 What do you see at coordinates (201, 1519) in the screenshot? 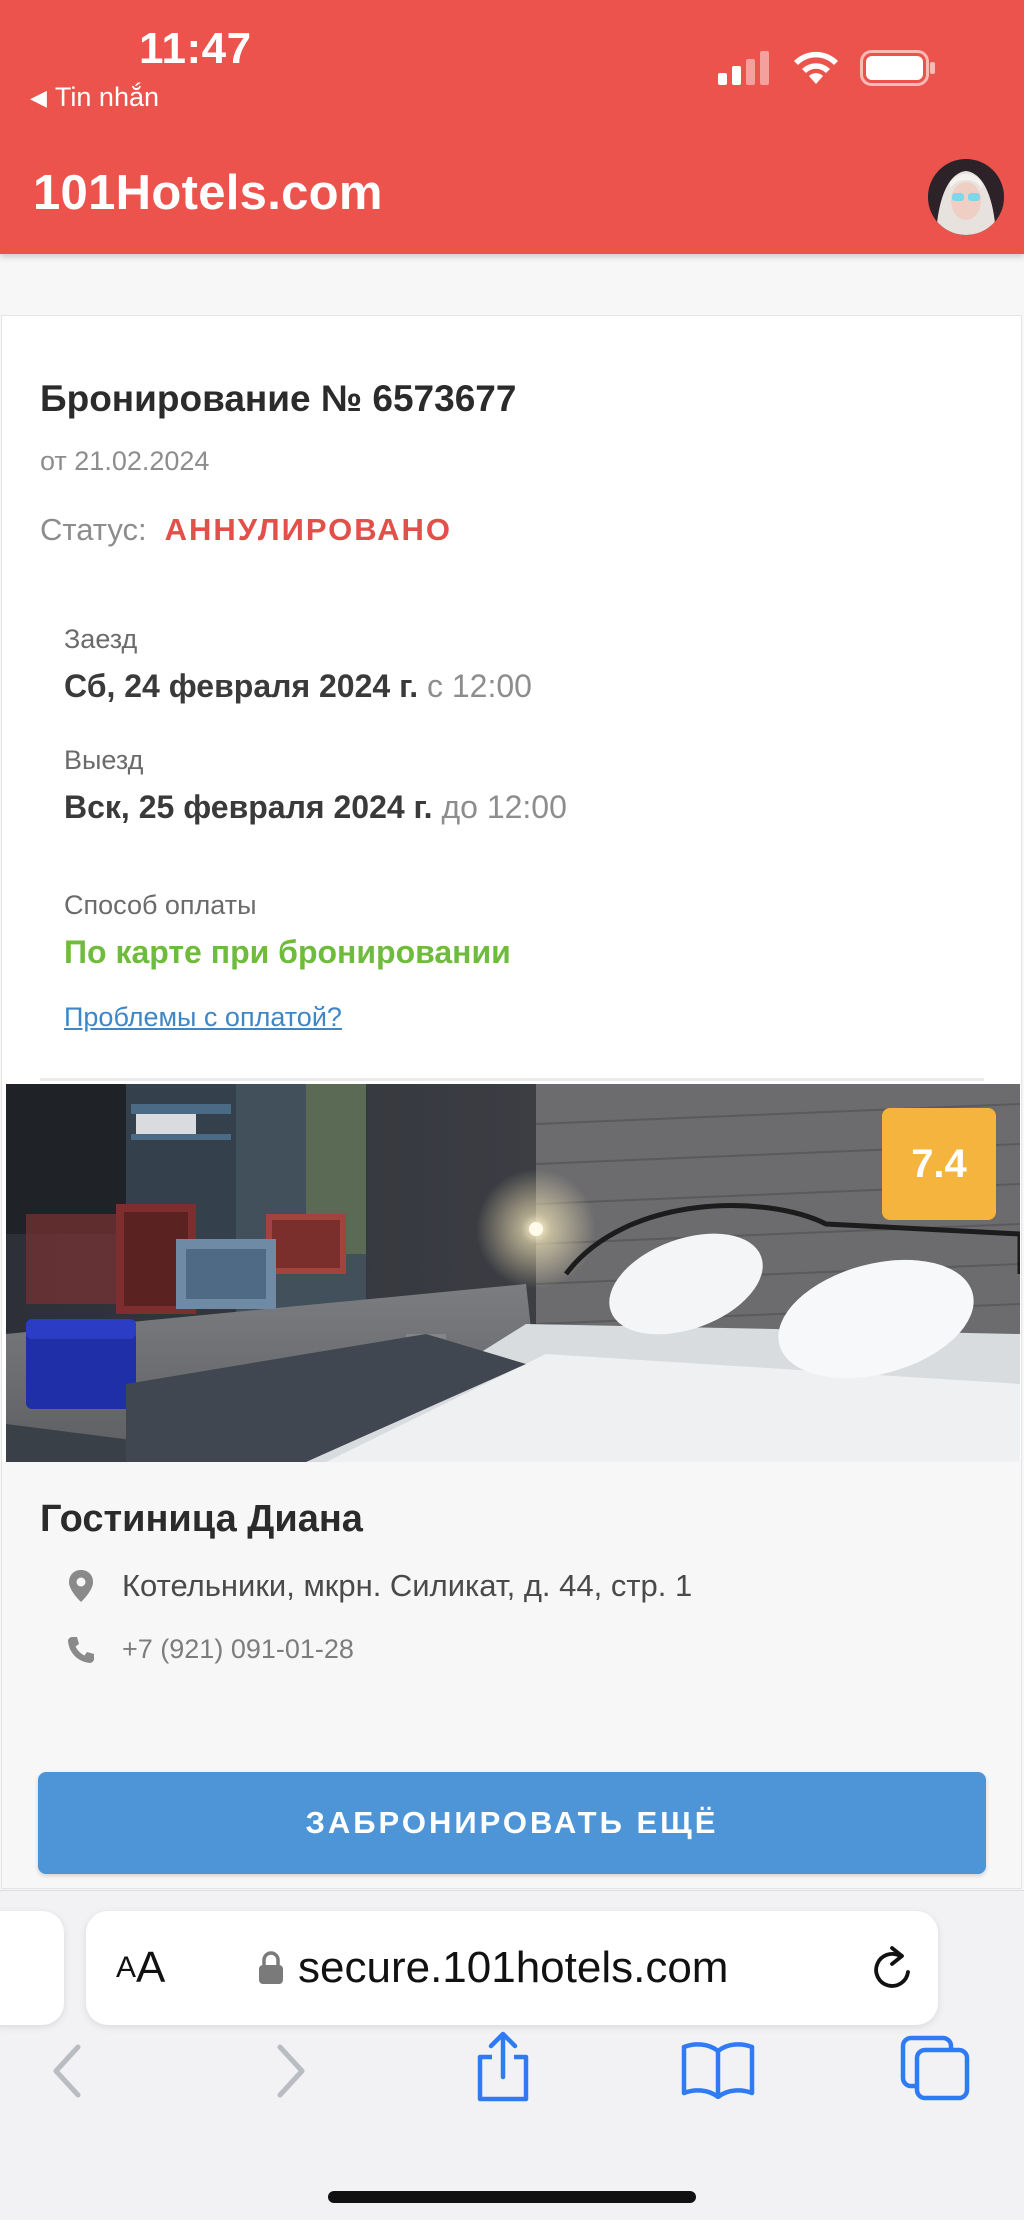
I see `hotel-name: Гостиница Диана` at bounding box center [201, 1519].